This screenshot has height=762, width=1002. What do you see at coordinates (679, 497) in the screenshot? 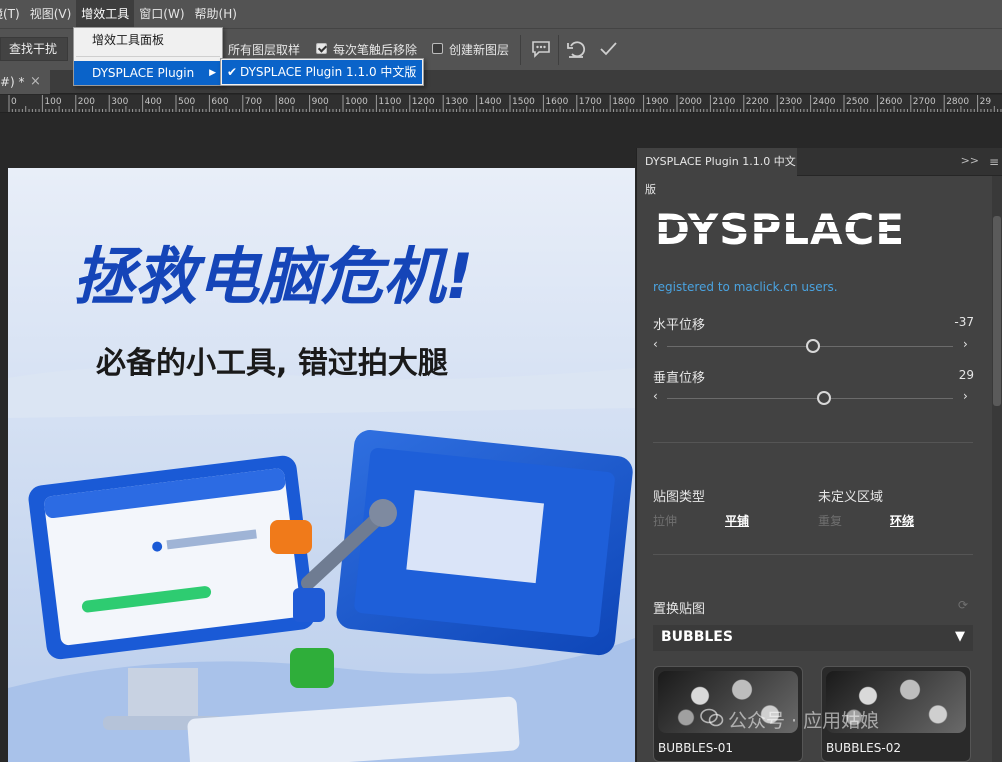
I see `map-type-label: 贴图类型` at bounding box center [679, 497].